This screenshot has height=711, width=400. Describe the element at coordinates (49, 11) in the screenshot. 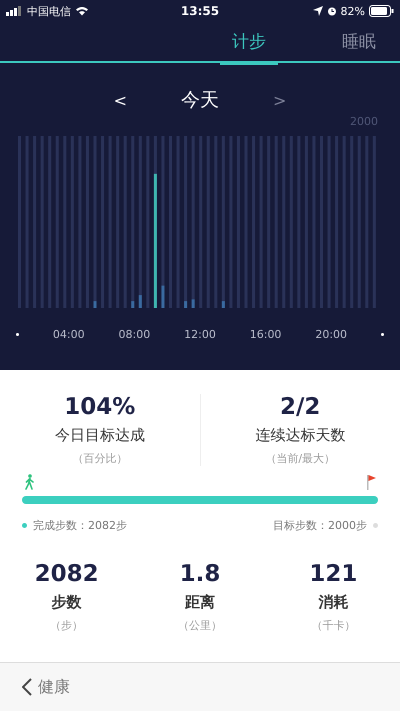

I see `carrier-name: 中国电信` at that location.